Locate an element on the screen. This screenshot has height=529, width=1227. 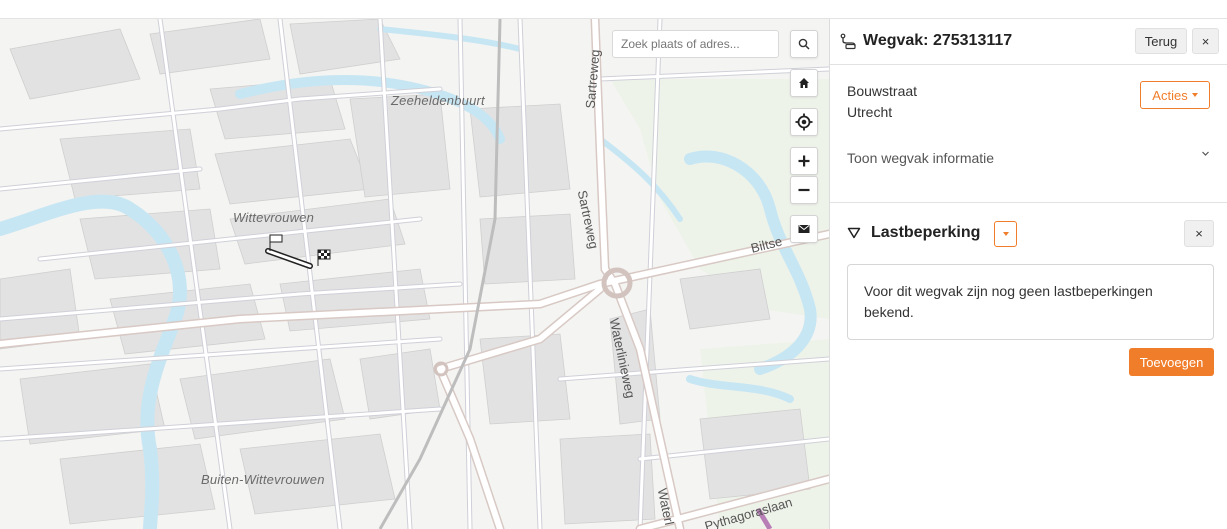
road-segment-icon is located at coordinates (848, 41).